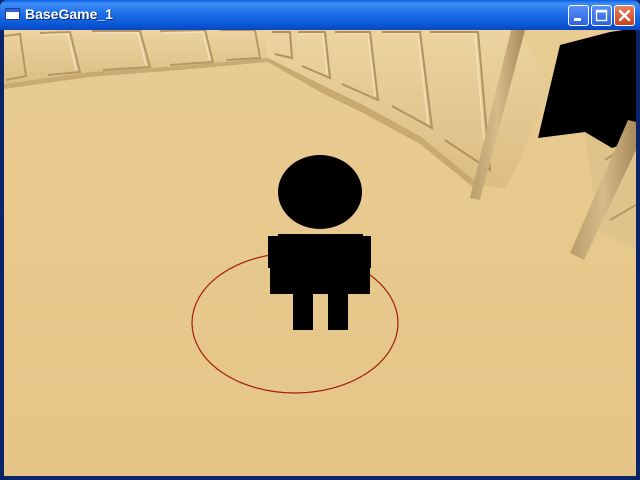 The image size is (640, 480). I want to click on player-arm-left, so click(277, 266).